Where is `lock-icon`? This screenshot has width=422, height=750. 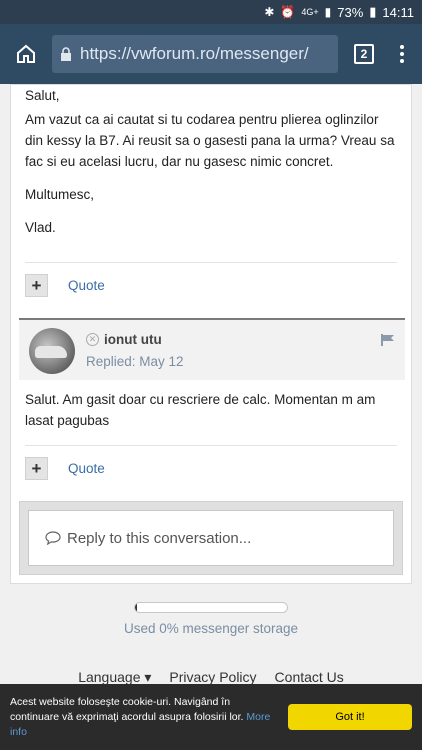
lock-icon is located at coordinates (66, 53).